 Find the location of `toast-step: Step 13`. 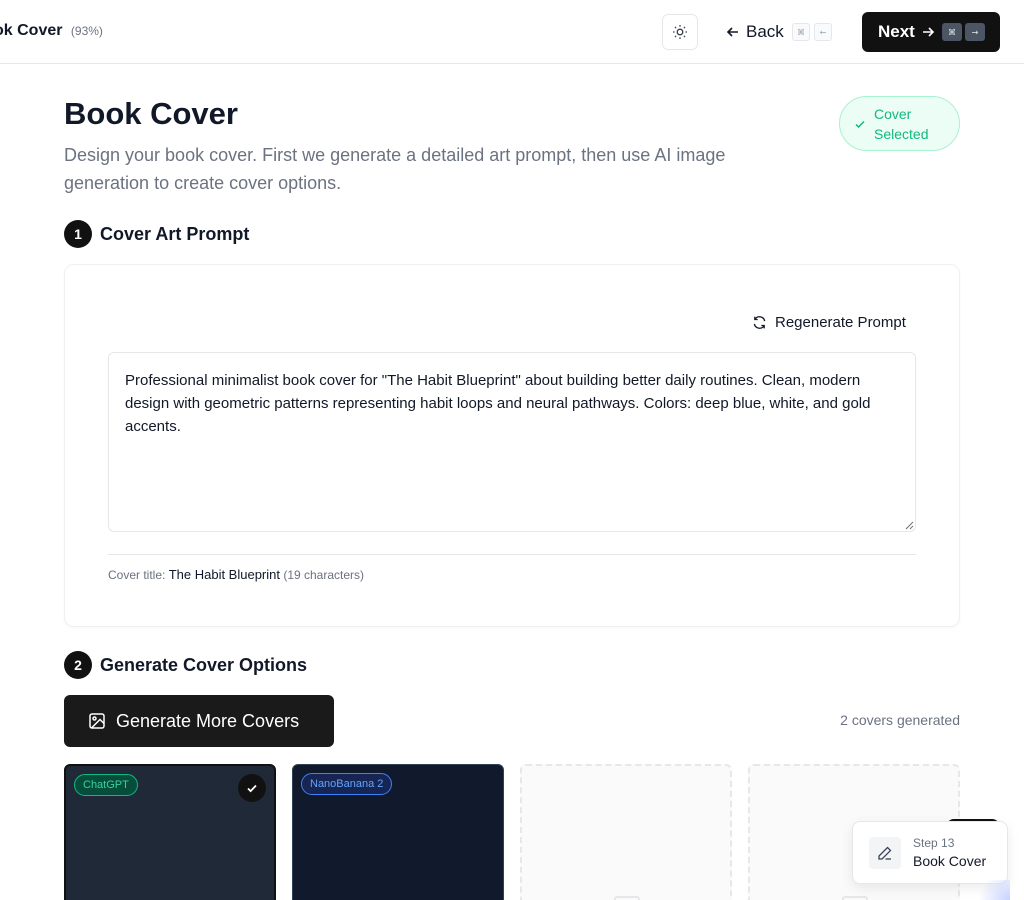

toast-step: Step 13 is located at coordinates (934, 842).